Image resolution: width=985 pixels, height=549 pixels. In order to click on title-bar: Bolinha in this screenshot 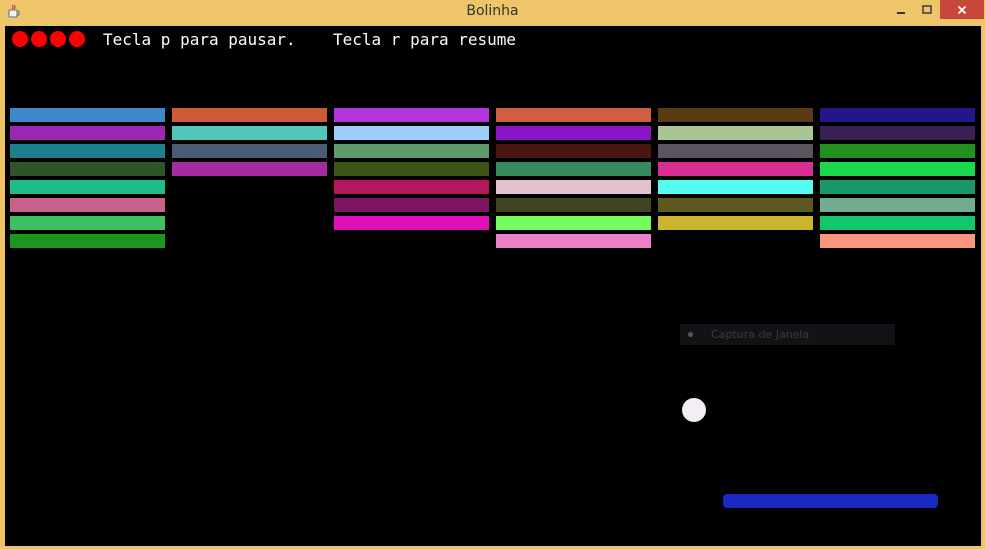, I will do `click(492, 12)`.